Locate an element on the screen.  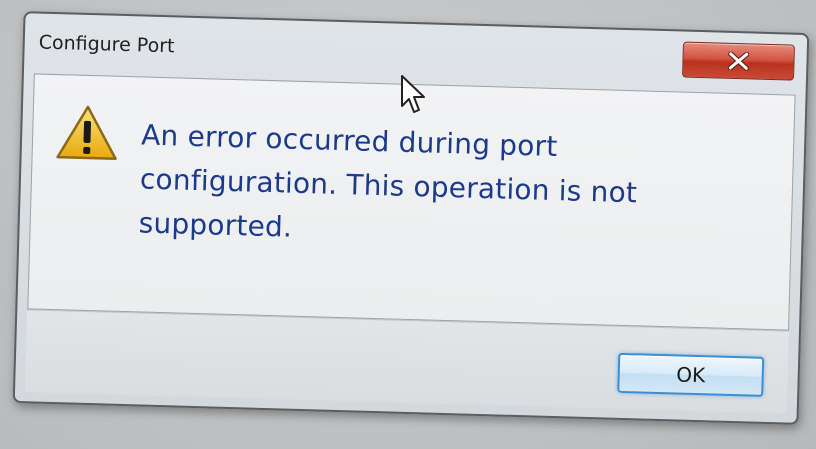
close-icon is located at coordinates (738, 61).